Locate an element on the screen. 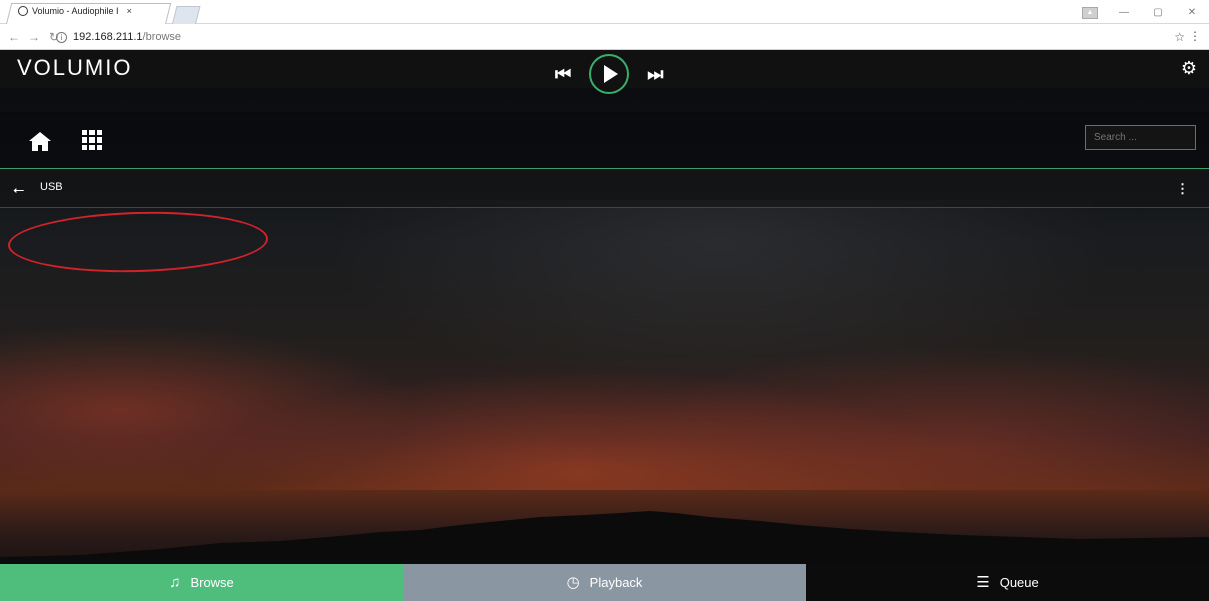 This screenshot has height=601, width=1209. back-button: ← is located at coordinates (14, 37).